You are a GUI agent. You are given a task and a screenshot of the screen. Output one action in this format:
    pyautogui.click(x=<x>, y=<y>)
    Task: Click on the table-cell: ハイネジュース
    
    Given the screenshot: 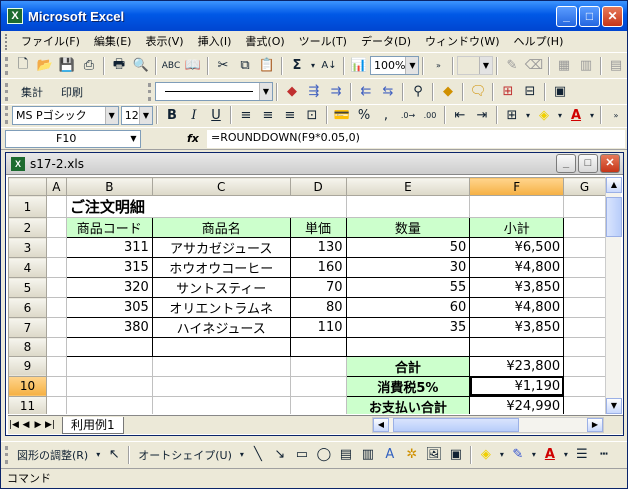 What is the action you would take?
    pyautogui.click(x=221, y=327)
    